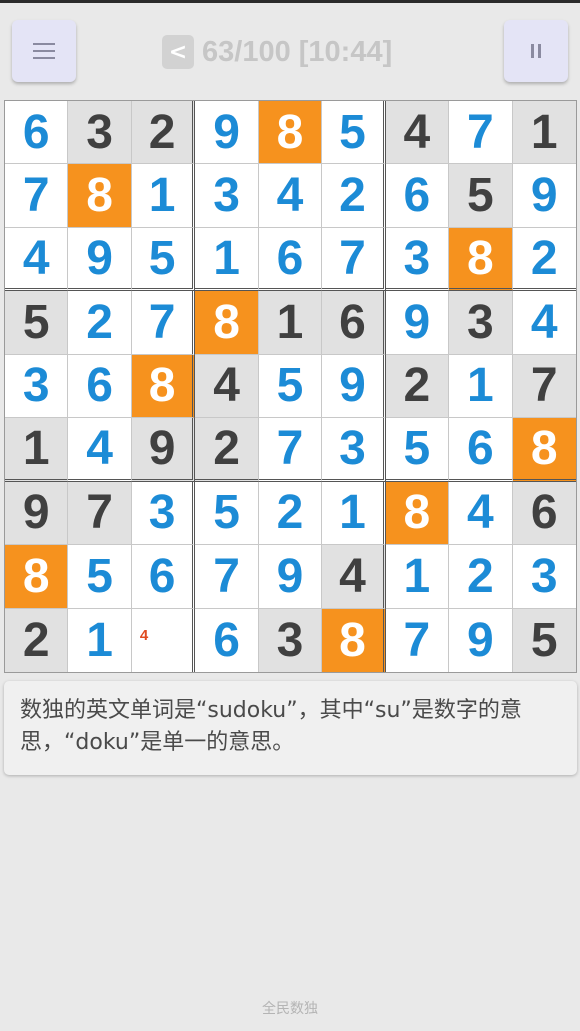  What do you see at coordinates (481, 450) in the screenshot?
I see `cell-r6c8: 6` at bounding box center [481, 450].